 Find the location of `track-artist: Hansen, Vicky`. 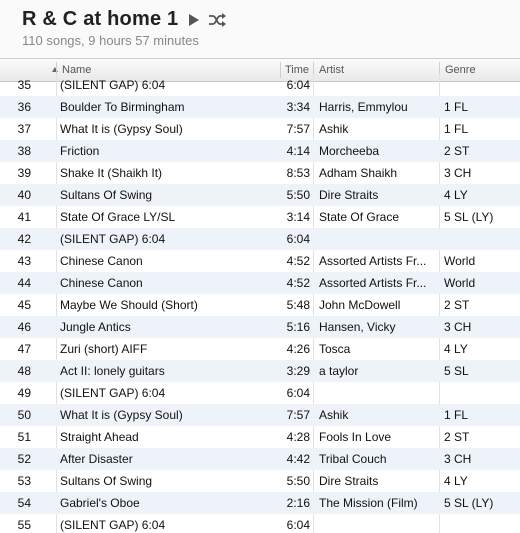

track-artist: Hansen, Vicky is located at coordinates (357, 327).